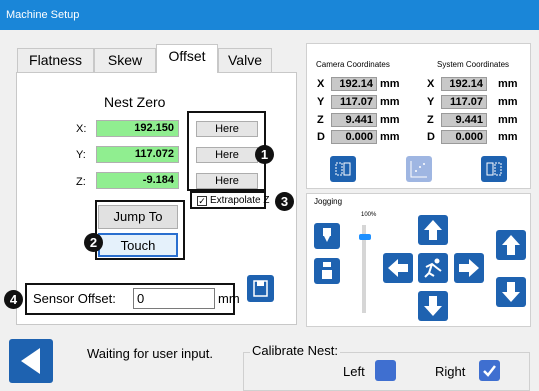  Describe the element at coordinates (353, 64) in the screenshot. I see `camera-coordinates-title: Camera Coordinates` at that location.